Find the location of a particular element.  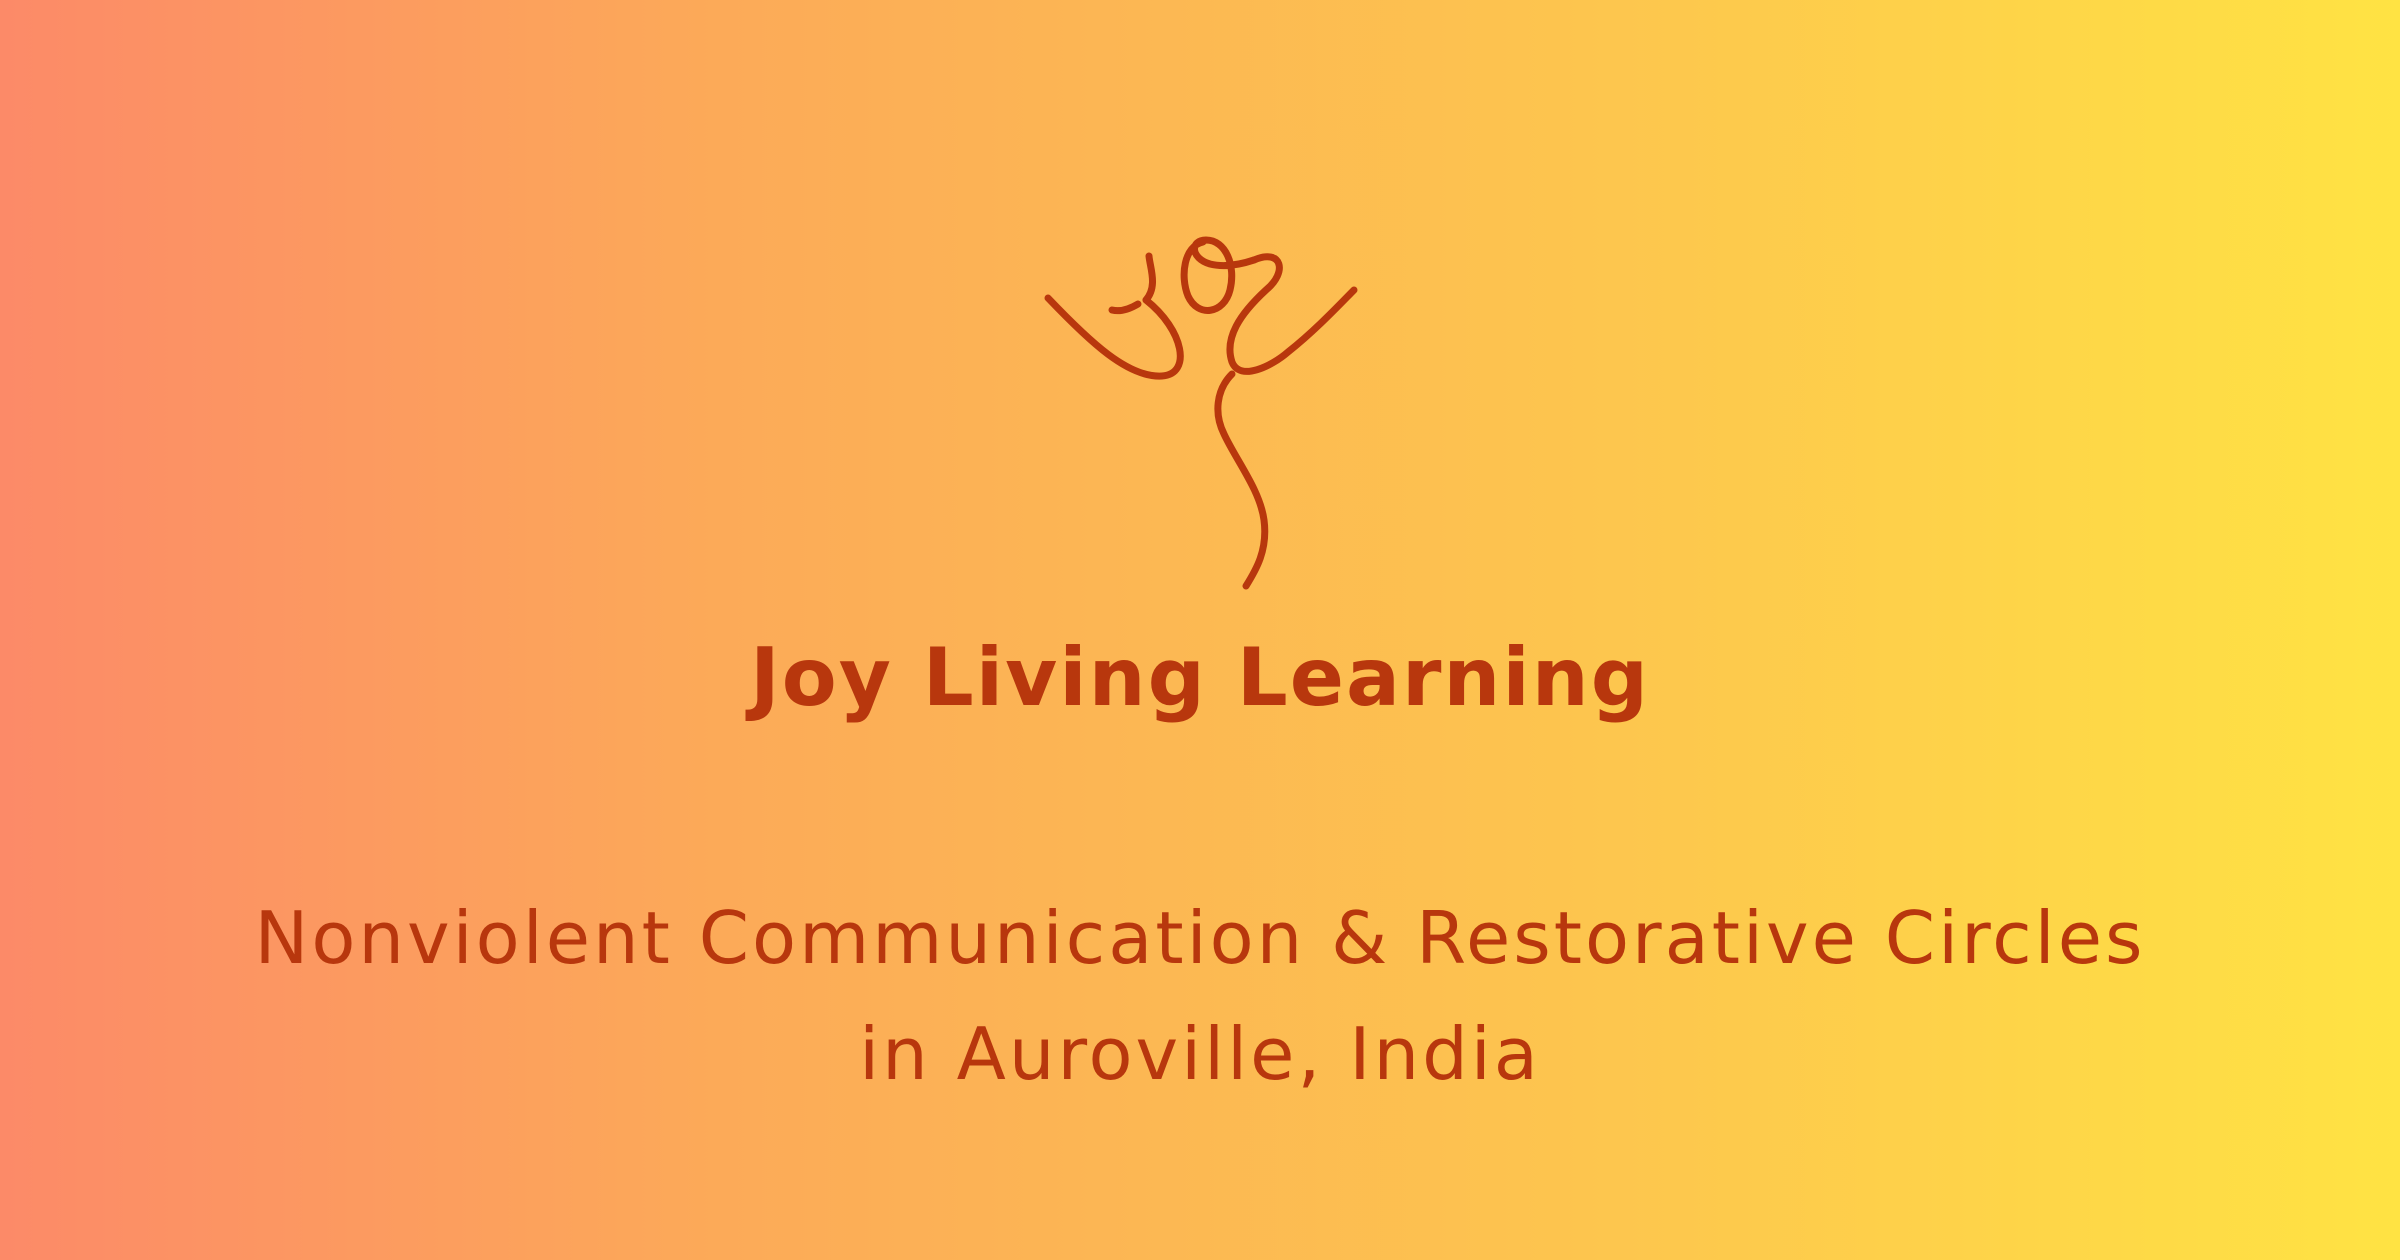

brand-title: Joy Living Learning is located at coordinates (1200, 677).